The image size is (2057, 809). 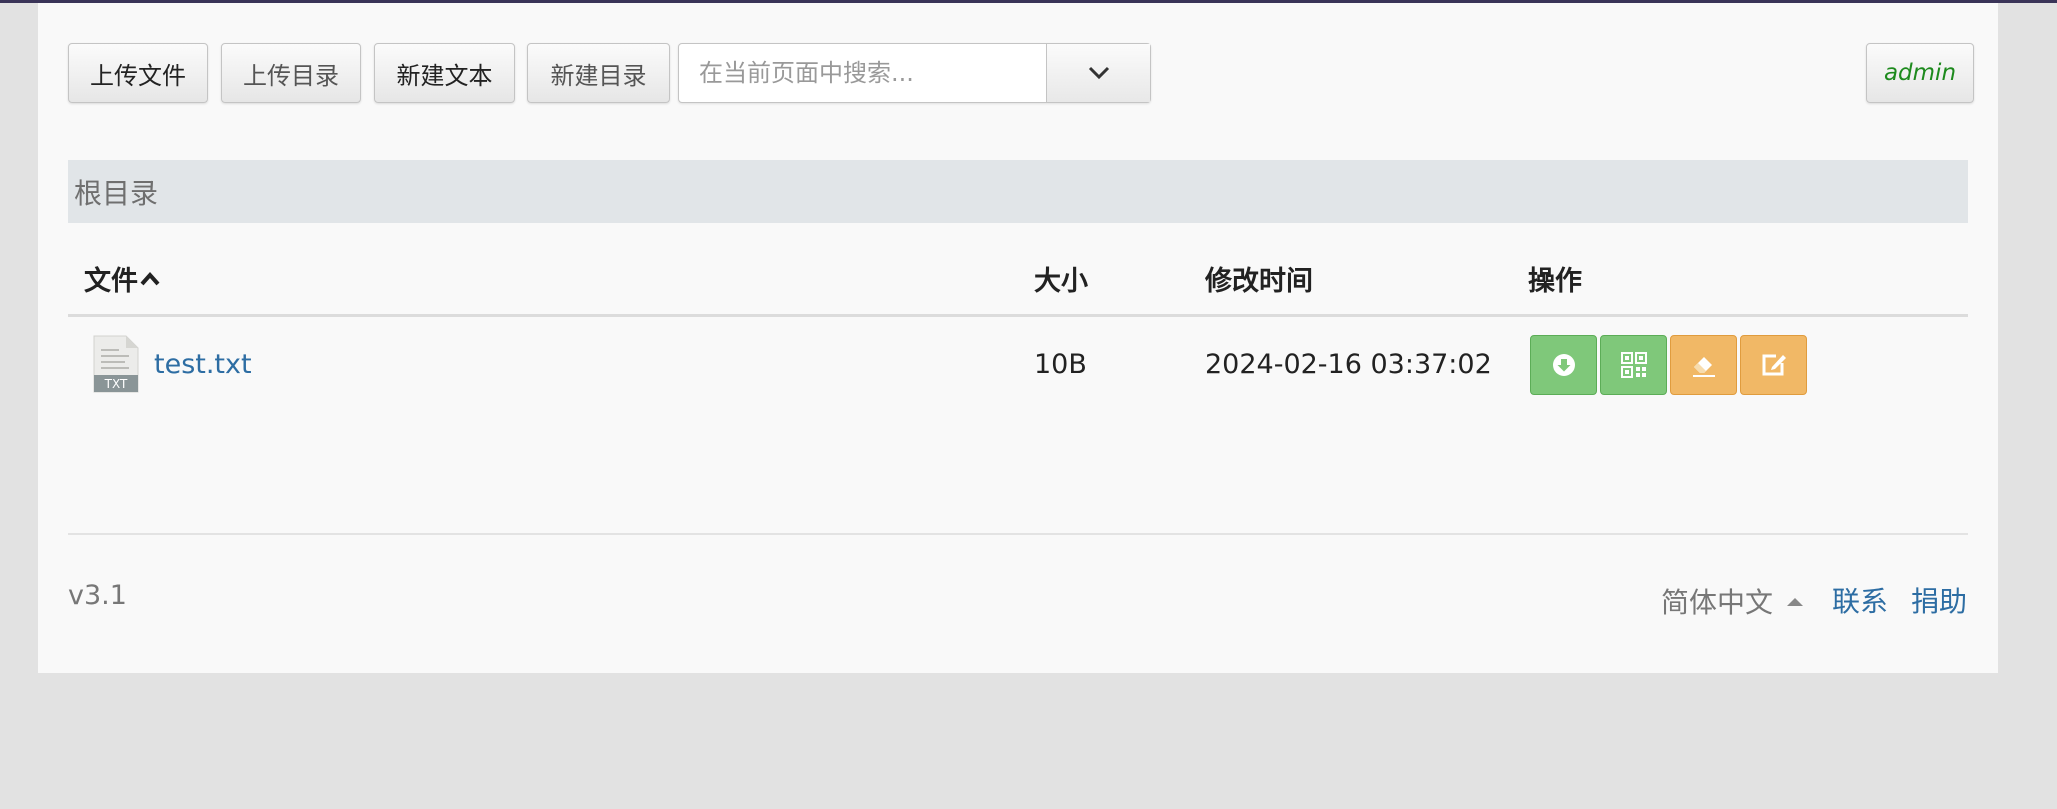 What do you see at coordinates (1018, 534) in the screenshot?
I see `footer-divider` at bounding box center [1018, 534].